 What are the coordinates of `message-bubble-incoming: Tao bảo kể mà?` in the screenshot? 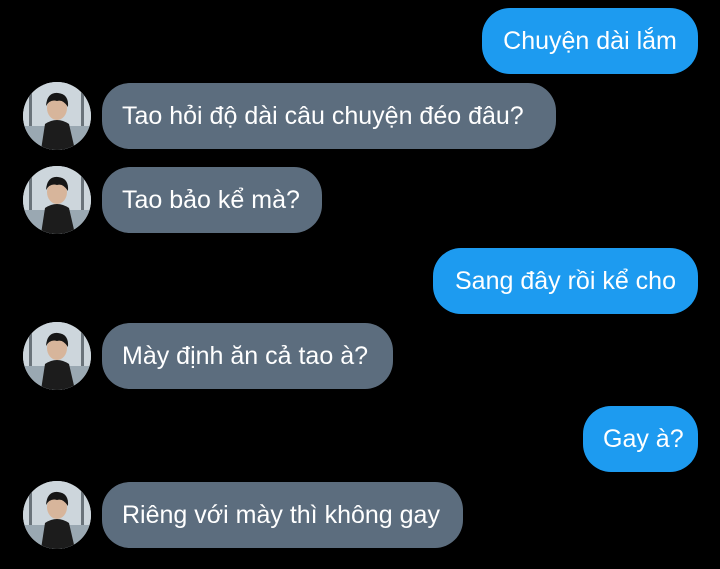 It's located at (212, 200).